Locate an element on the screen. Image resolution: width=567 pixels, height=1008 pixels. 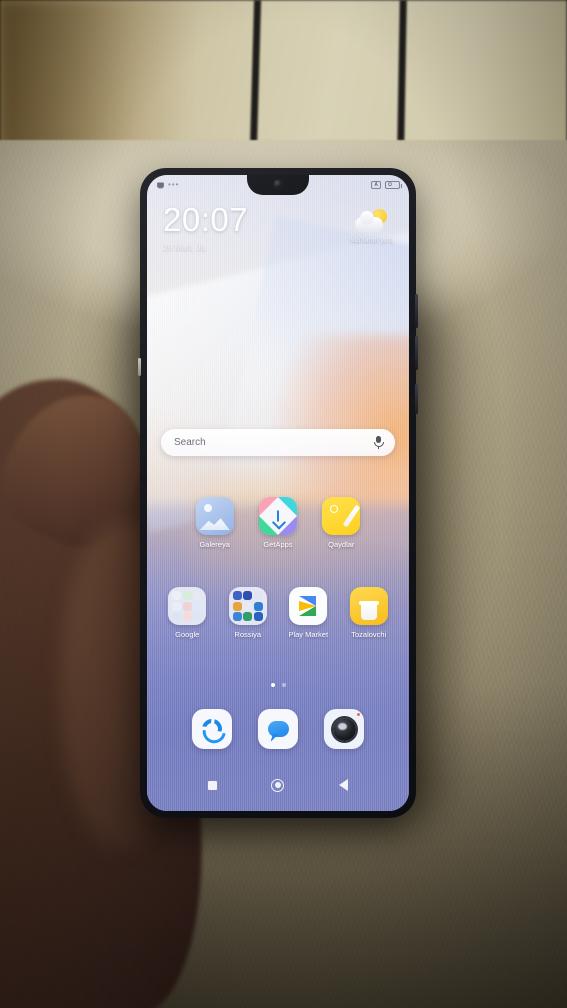
cleaner-icon is located at coordinates (368, 606).